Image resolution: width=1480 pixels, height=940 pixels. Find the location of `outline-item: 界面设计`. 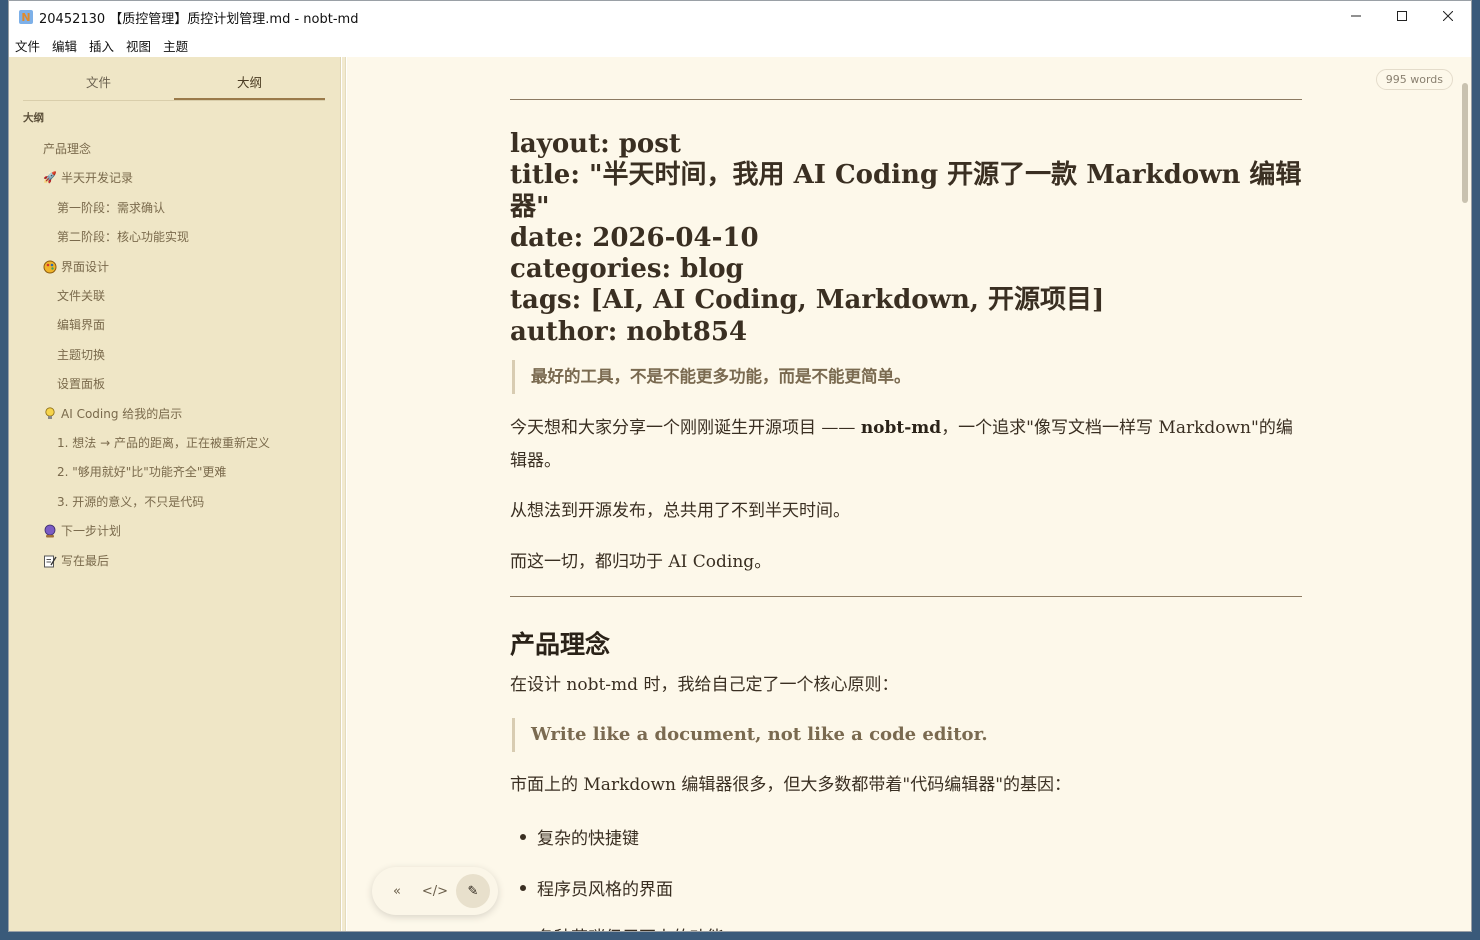

outline-item: 界面设计 is located at coordinates (76, 266).